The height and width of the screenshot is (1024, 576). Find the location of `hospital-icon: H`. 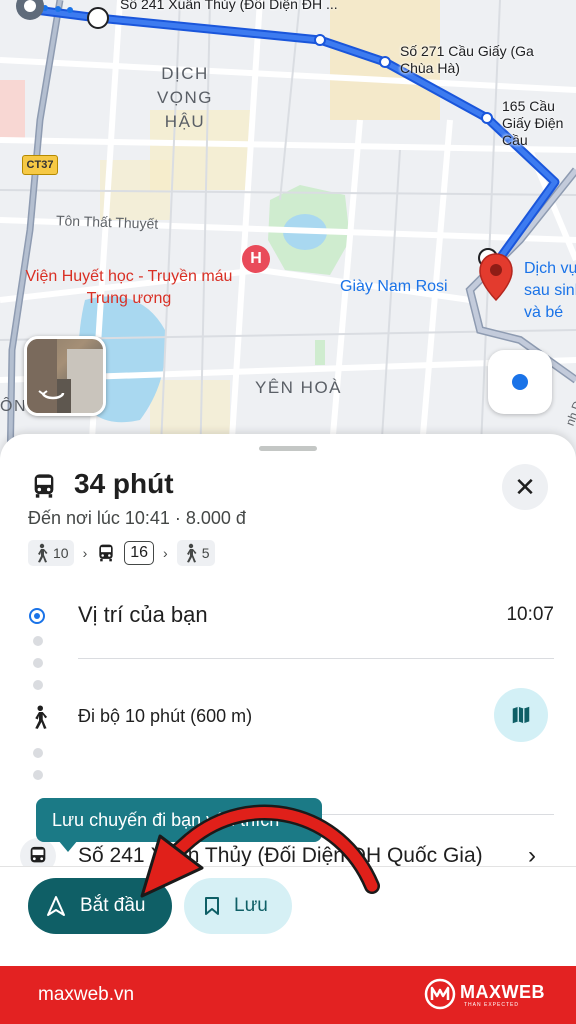

hospital-icon: H is located at coordinates (256, 259).